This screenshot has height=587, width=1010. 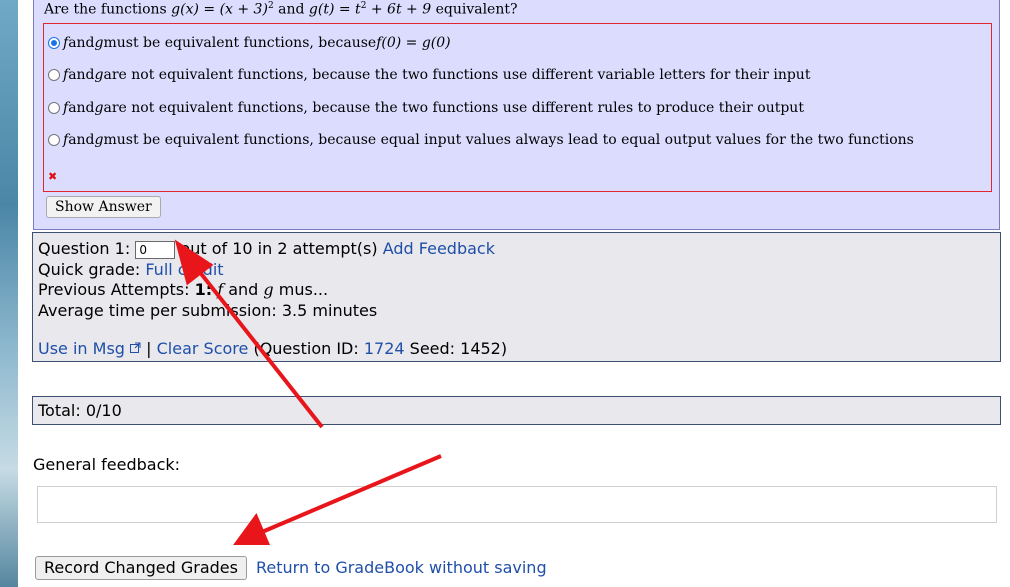 What do you see at coordinates (103, 207) in the screenshot?
I see `show-answer-button: Show Answer` at bounding box center [103, 207].